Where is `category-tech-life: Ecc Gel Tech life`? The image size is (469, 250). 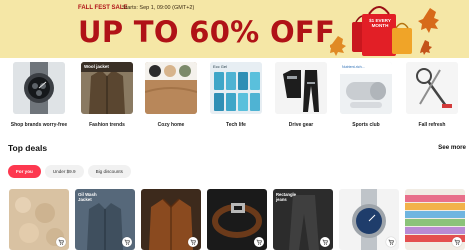 category-tech-life: Ecc Gel Tech life is located at coordinates (236, 97).